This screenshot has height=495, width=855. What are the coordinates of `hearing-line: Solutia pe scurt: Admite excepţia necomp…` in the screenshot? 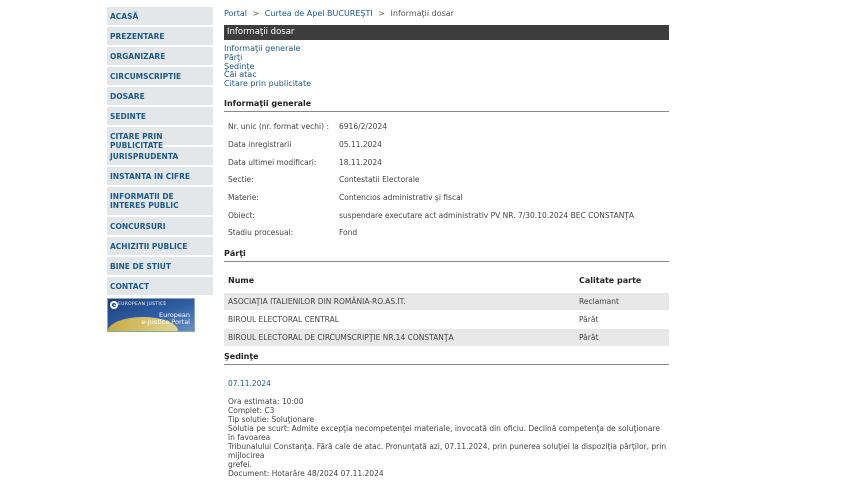 It's located at (444, 432).